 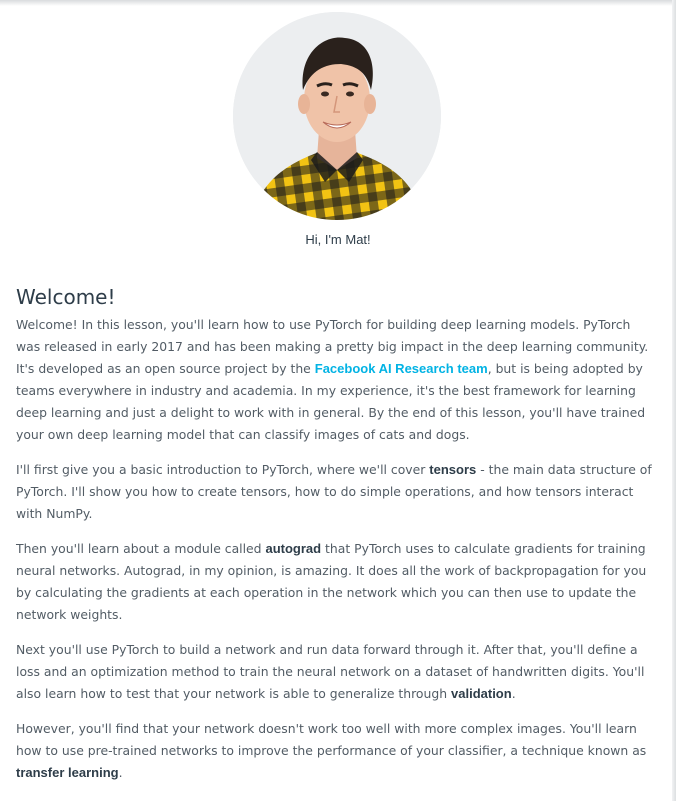 What do you see at coordinates (481, 693) in the screenshot?
I see `validation-term: validation` at bounding box center [481, 693].